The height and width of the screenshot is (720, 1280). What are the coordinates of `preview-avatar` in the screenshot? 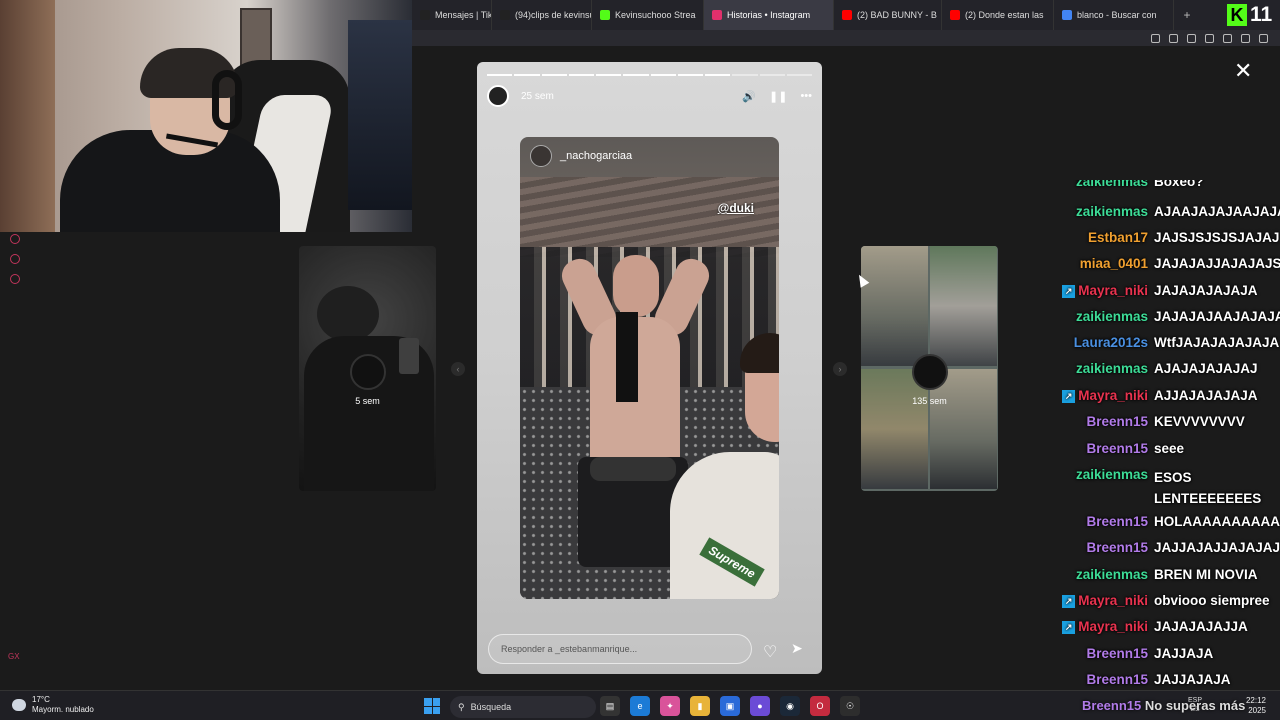 It's located at (367, 372).